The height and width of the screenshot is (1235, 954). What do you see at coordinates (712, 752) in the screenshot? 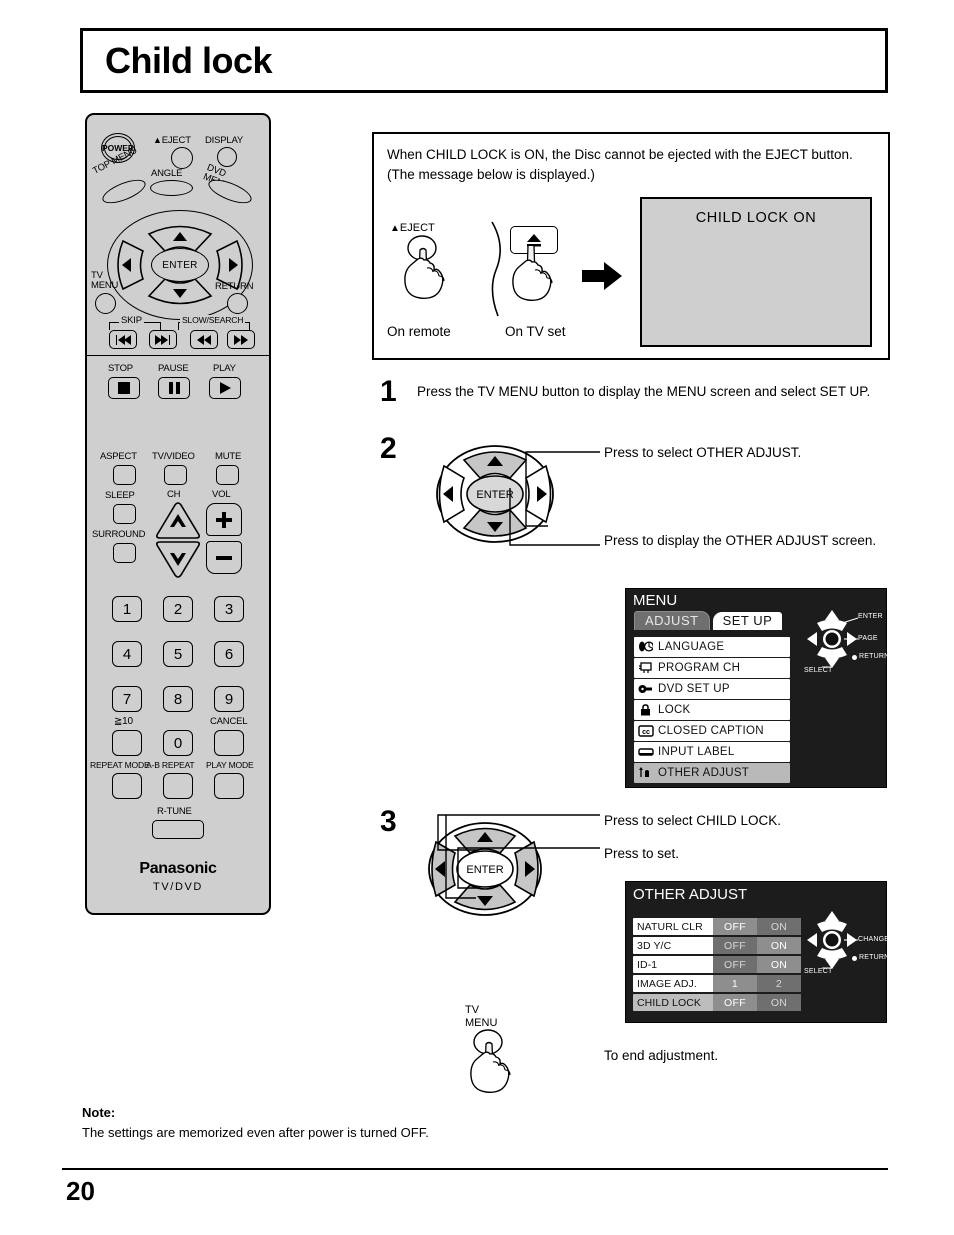
I see `menu-item-input-label: INPUT LABEL` at bounding box center [712, 752].